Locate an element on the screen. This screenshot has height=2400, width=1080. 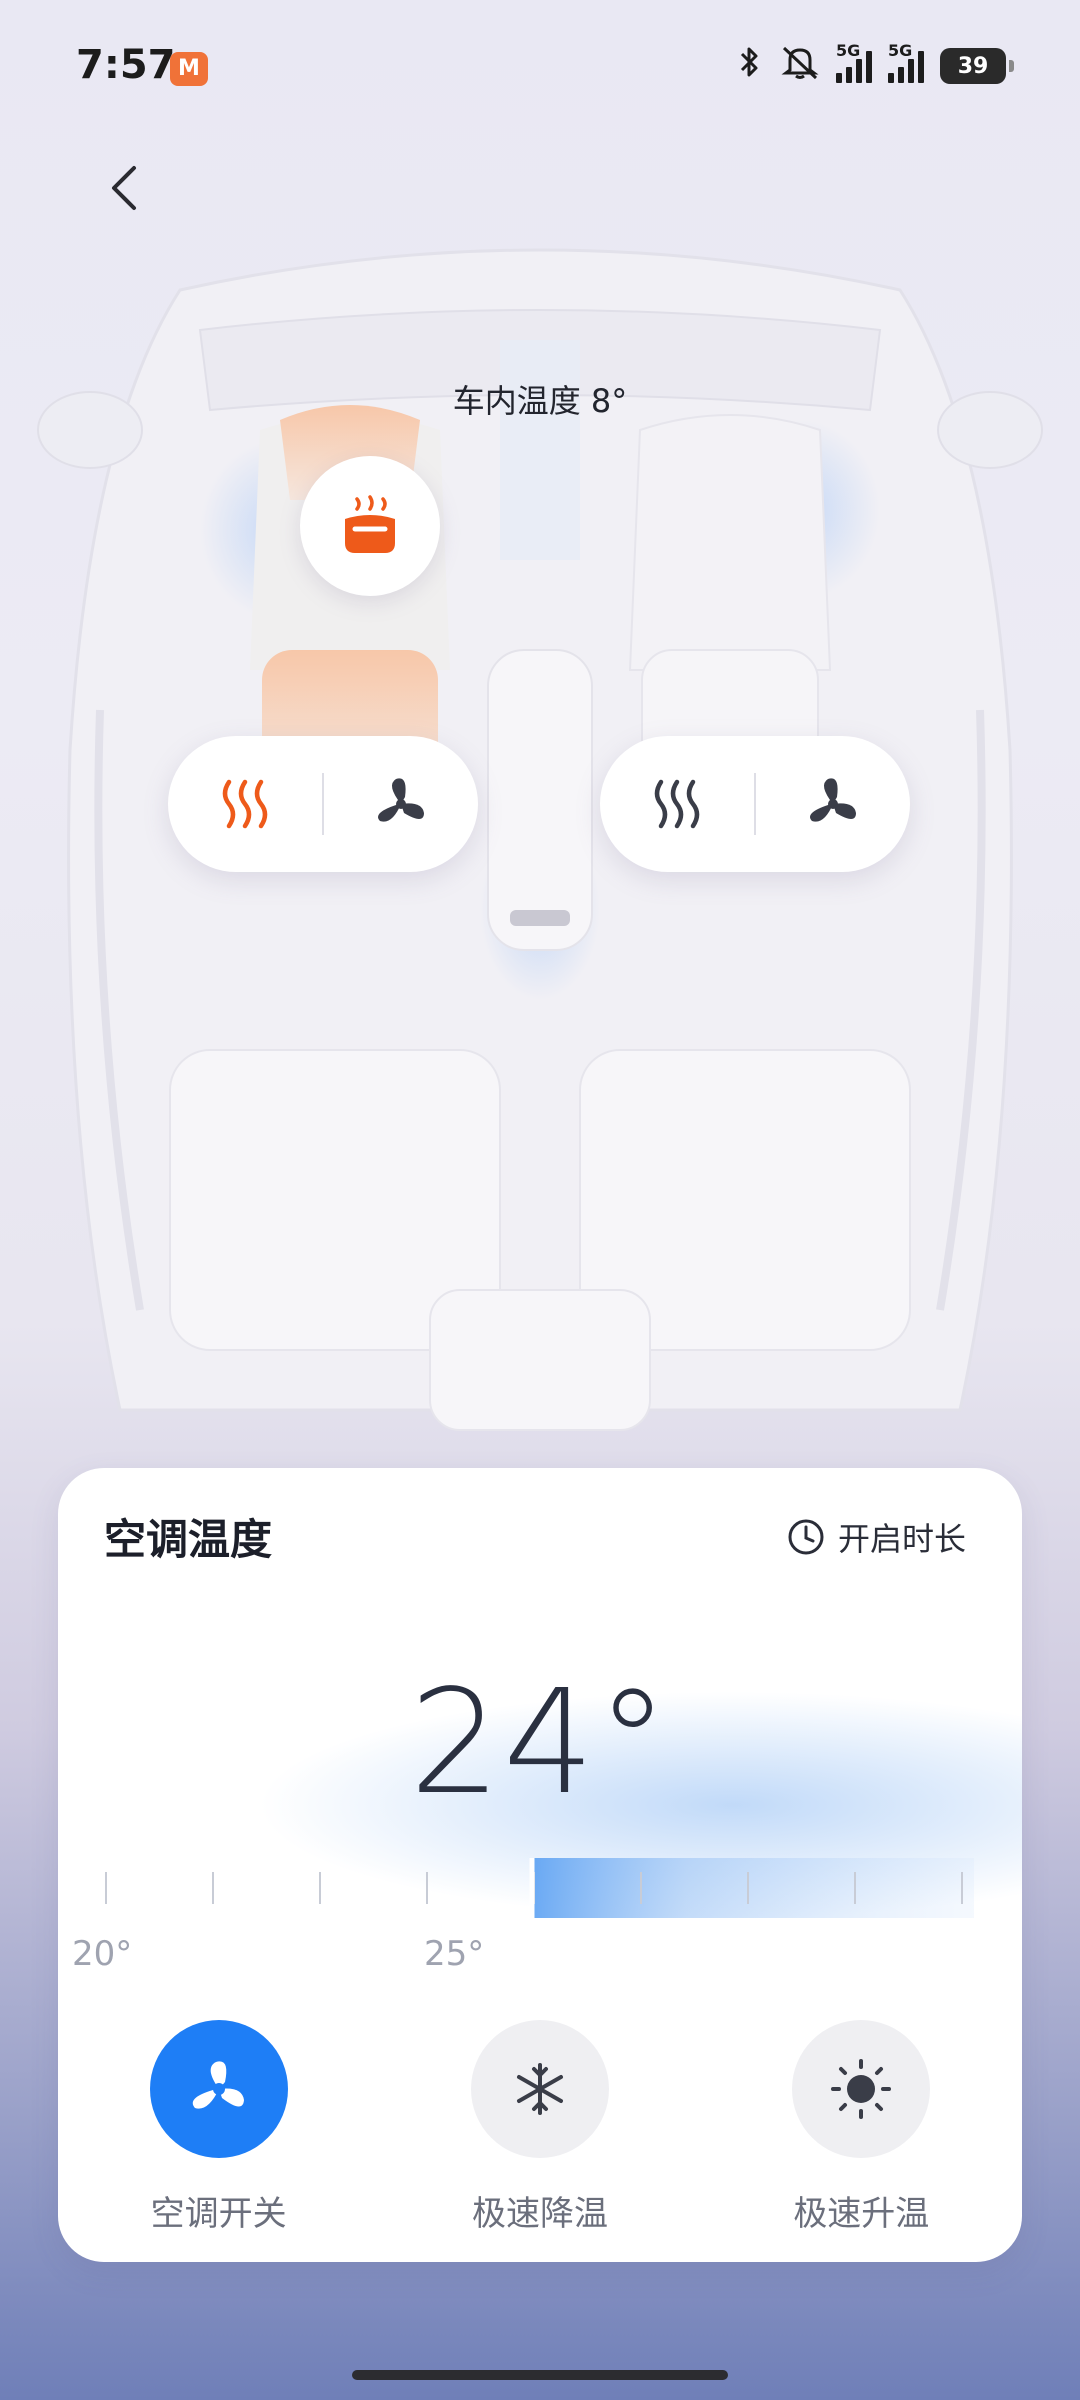
status-bar: 7:57 M 5G 5G 39 is located at coordinates (540, 70).